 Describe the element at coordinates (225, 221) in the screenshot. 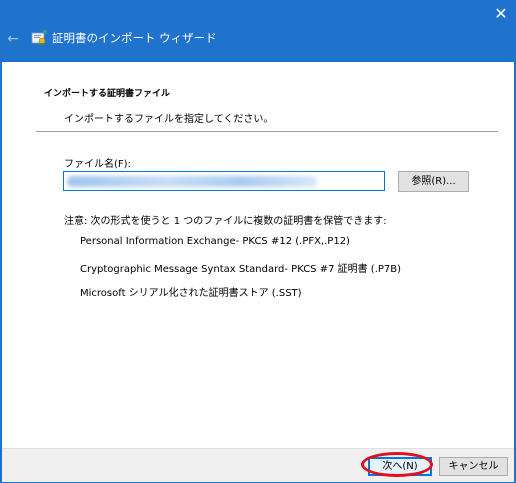

I see `format-note-heading: 注意: 次の形式を使うと 1 つのファイルに複数の証明書を保管できます:` at that location.